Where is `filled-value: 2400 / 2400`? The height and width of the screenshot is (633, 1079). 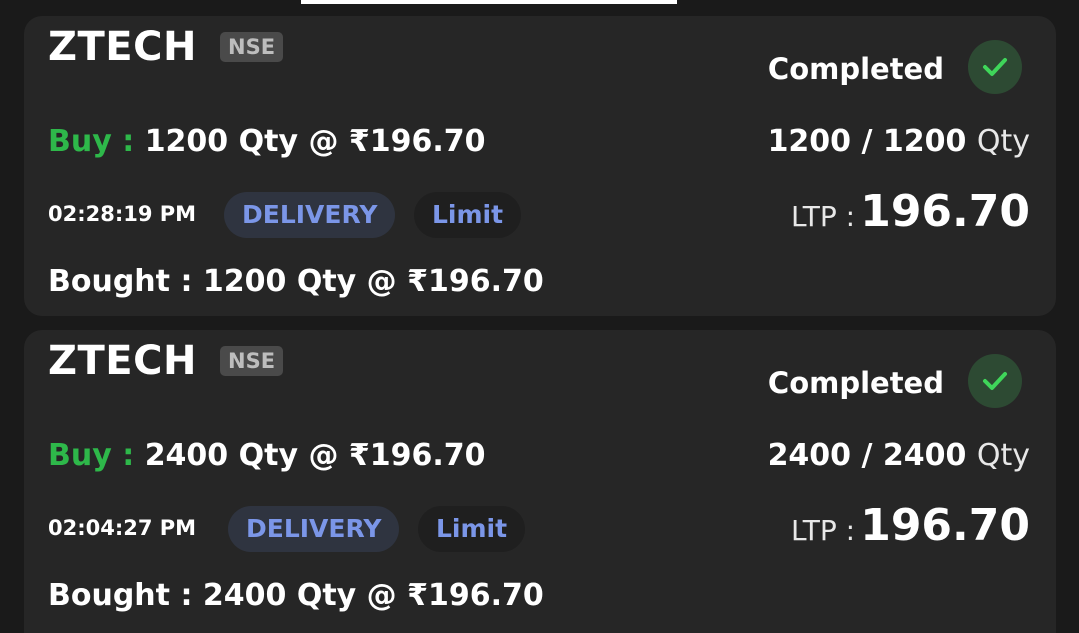 filled-value: 2400 / 2400 is located at coordinates (867, 455).